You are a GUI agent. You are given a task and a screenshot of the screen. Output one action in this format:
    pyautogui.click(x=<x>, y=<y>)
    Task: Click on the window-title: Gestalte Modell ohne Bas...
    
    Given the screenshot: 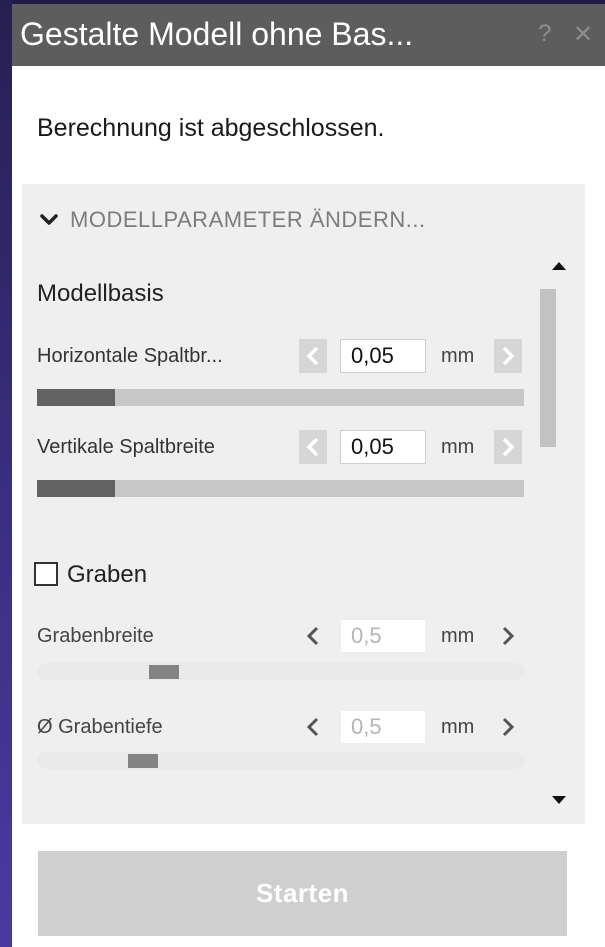 What is the action you would take?
    pyautogui.click(x=217, y=34)
    